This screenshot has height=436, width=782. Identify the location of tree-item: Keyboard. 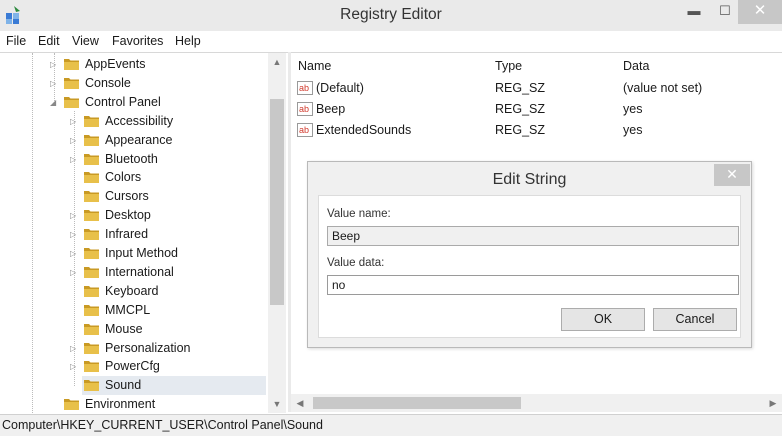
(174, 291).